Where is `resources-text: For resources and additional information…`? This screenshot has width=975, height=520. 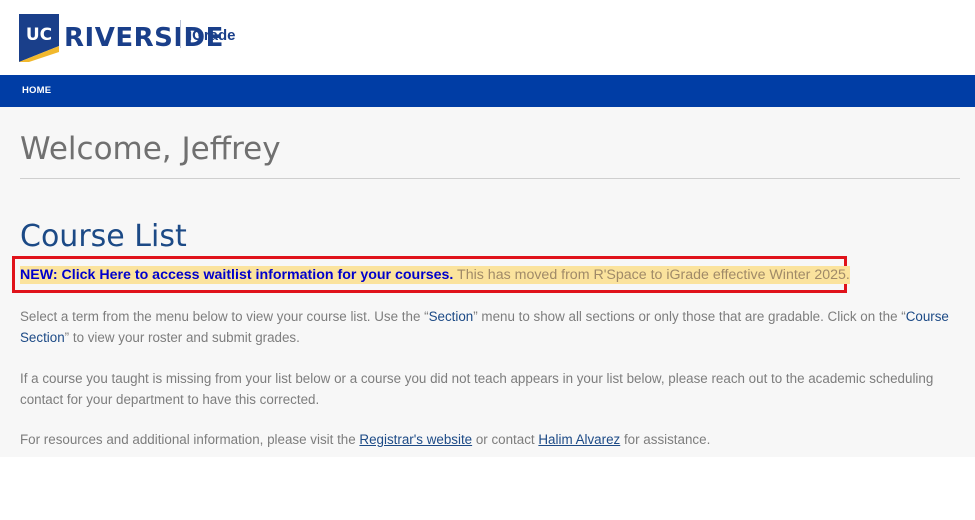 resources-text: For resources and additional information… is located at coordinates (190, 439).